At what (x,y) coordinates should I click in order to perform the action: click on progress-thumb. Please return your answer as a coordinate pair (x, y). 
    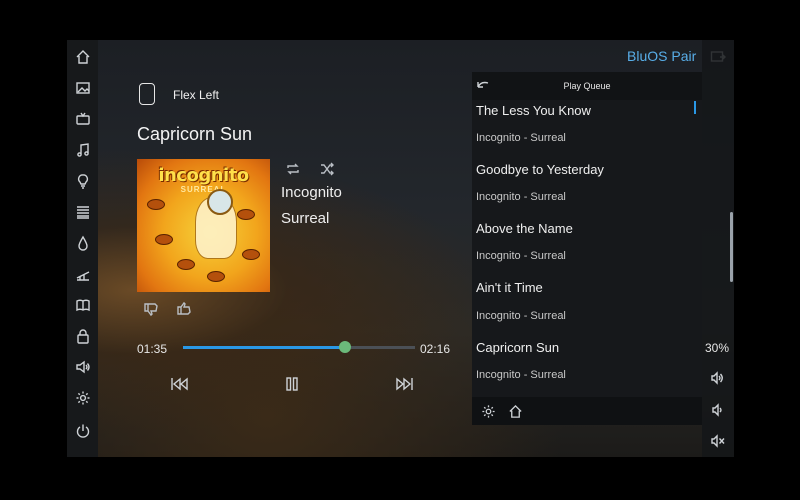
    Looking at the image, I should click on (345, 347).